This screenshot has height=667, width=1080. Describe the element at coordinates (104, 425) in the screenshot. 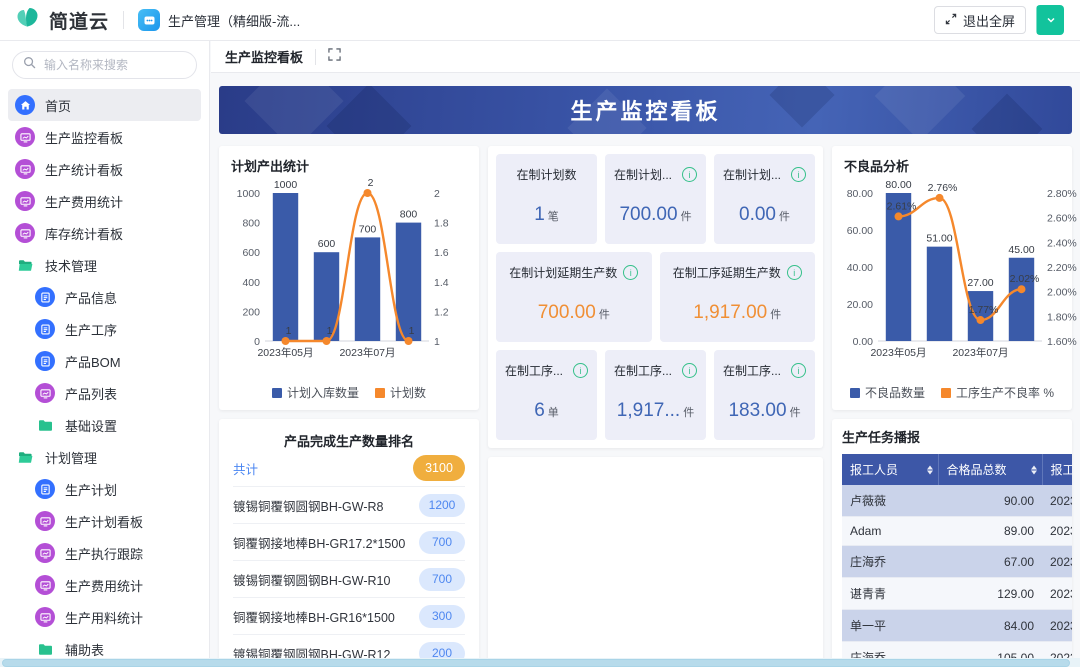

I see `sidebar-item-基础设置: 基础设置` at that location.